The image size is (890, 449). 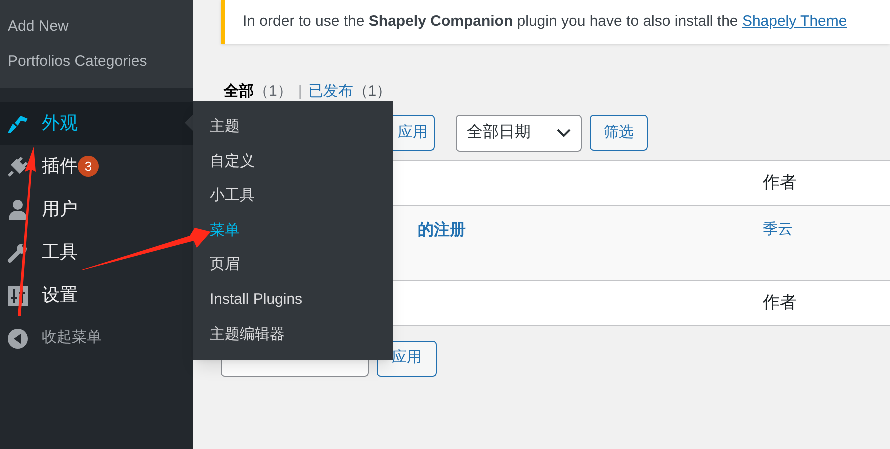 I want to click on flyout-item: 菜单, so click(x=225, y=231).